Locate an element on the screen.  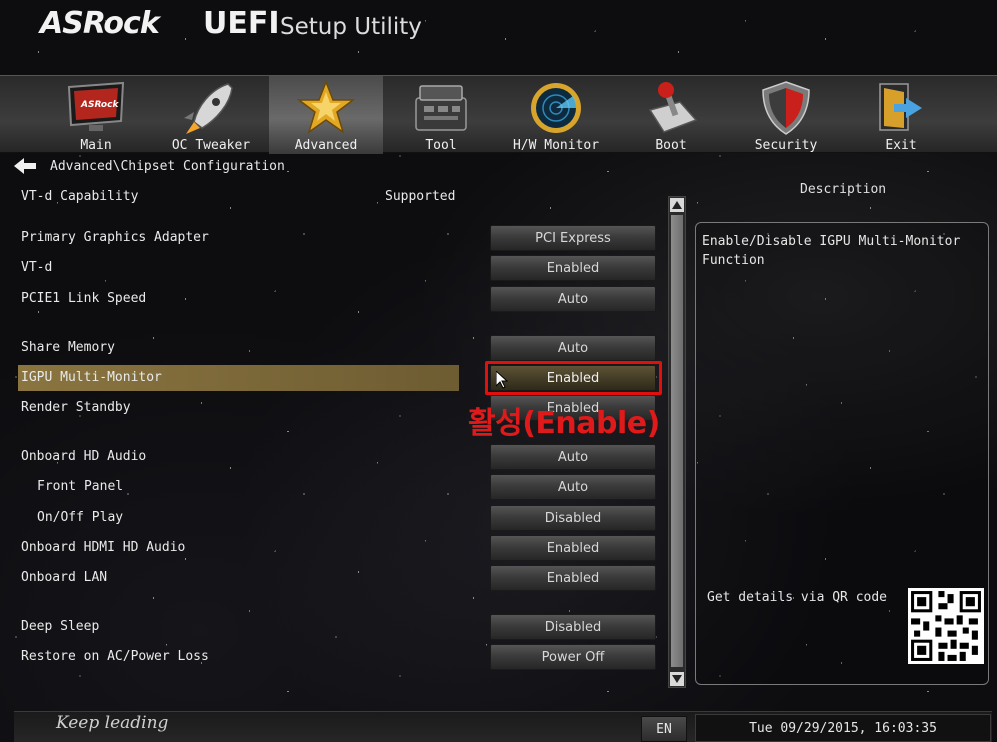
breadcrumb: Advanced\Chipset Configuration is located at coordinates (149, 166).